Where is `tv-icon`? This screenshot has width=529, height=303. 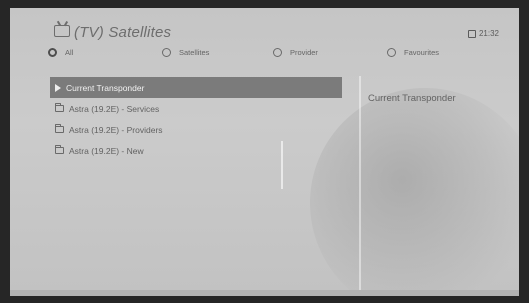
tv-icon is located at coordinates (62, 31).